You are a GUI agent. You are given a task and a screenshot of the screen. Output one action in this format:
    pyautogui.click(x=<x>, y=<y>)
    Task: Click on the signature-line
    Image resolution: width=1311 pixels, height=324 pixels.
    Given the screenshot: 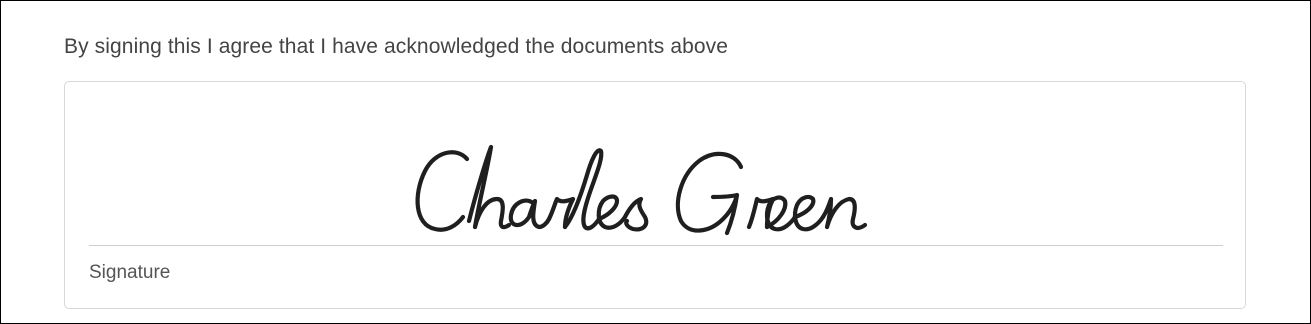 What is the action you would take?
    pyautogui.click(x=656, y=245)
    